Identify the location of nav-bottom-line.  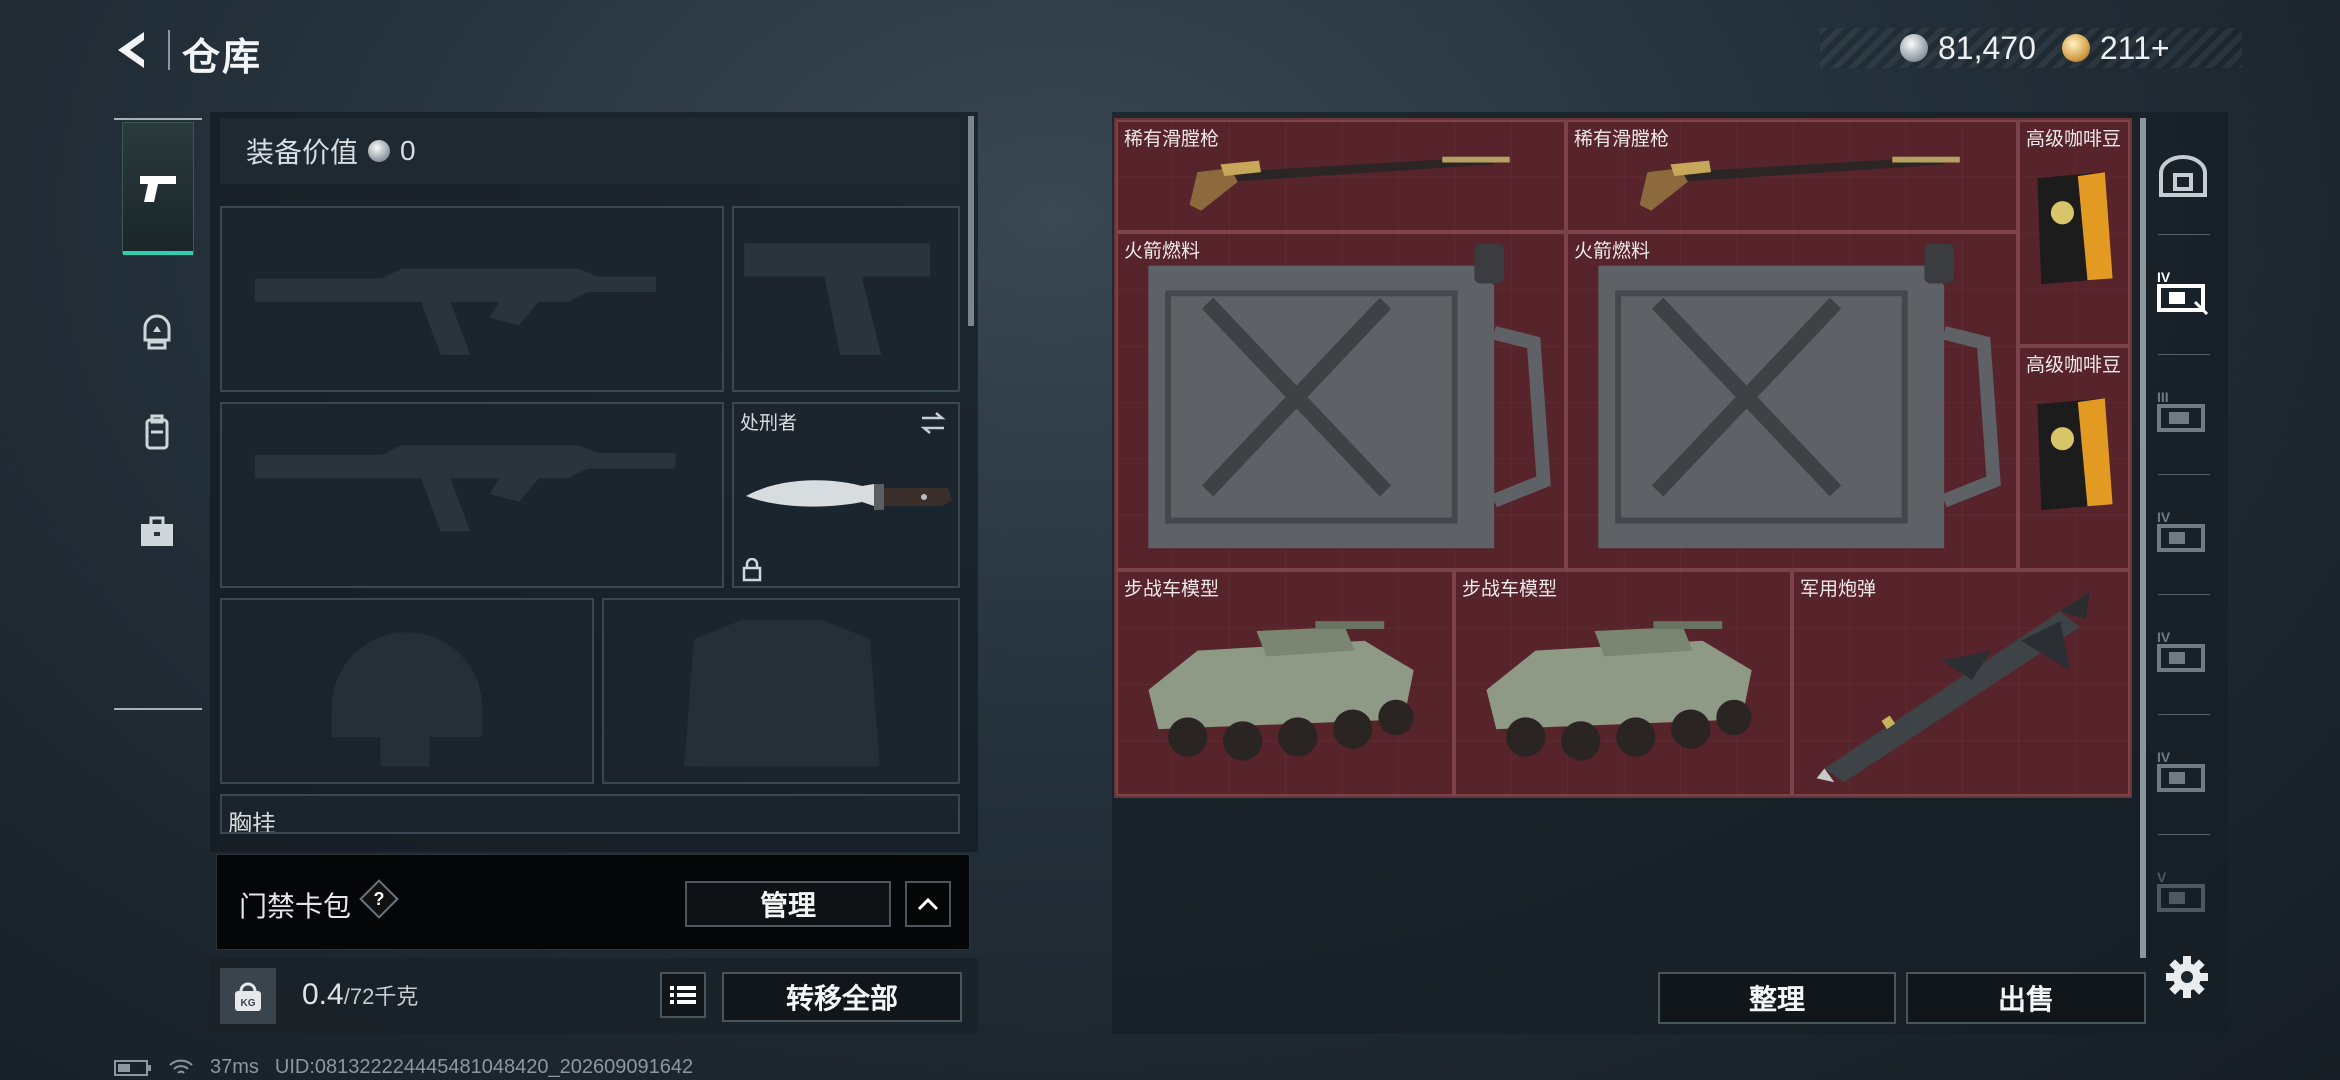
(158, 709).